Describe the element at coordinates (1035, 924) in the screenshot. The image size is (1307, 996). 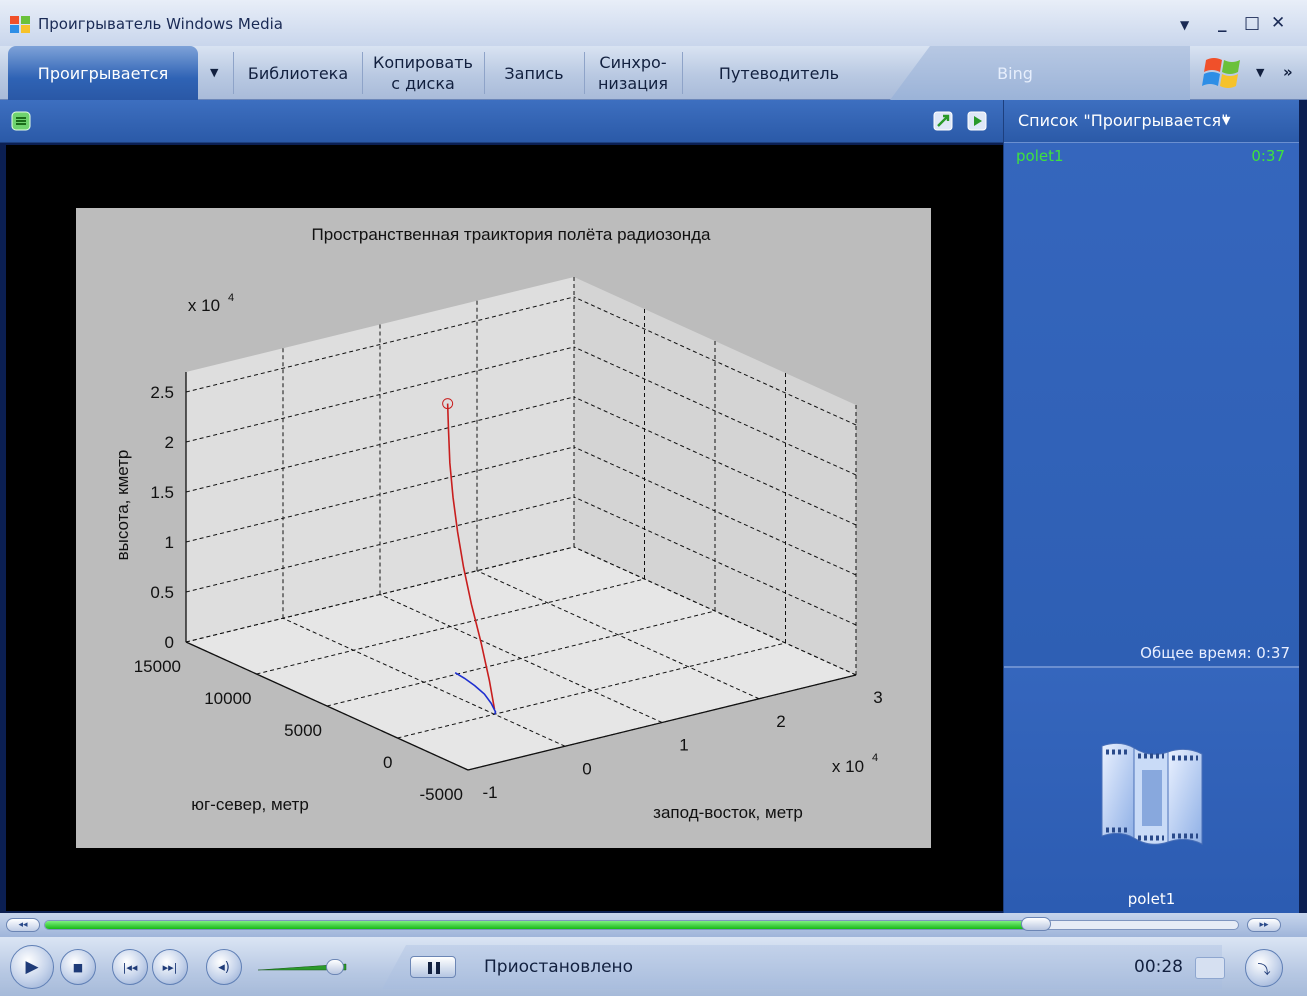
I see `seek-thumb` at that location.